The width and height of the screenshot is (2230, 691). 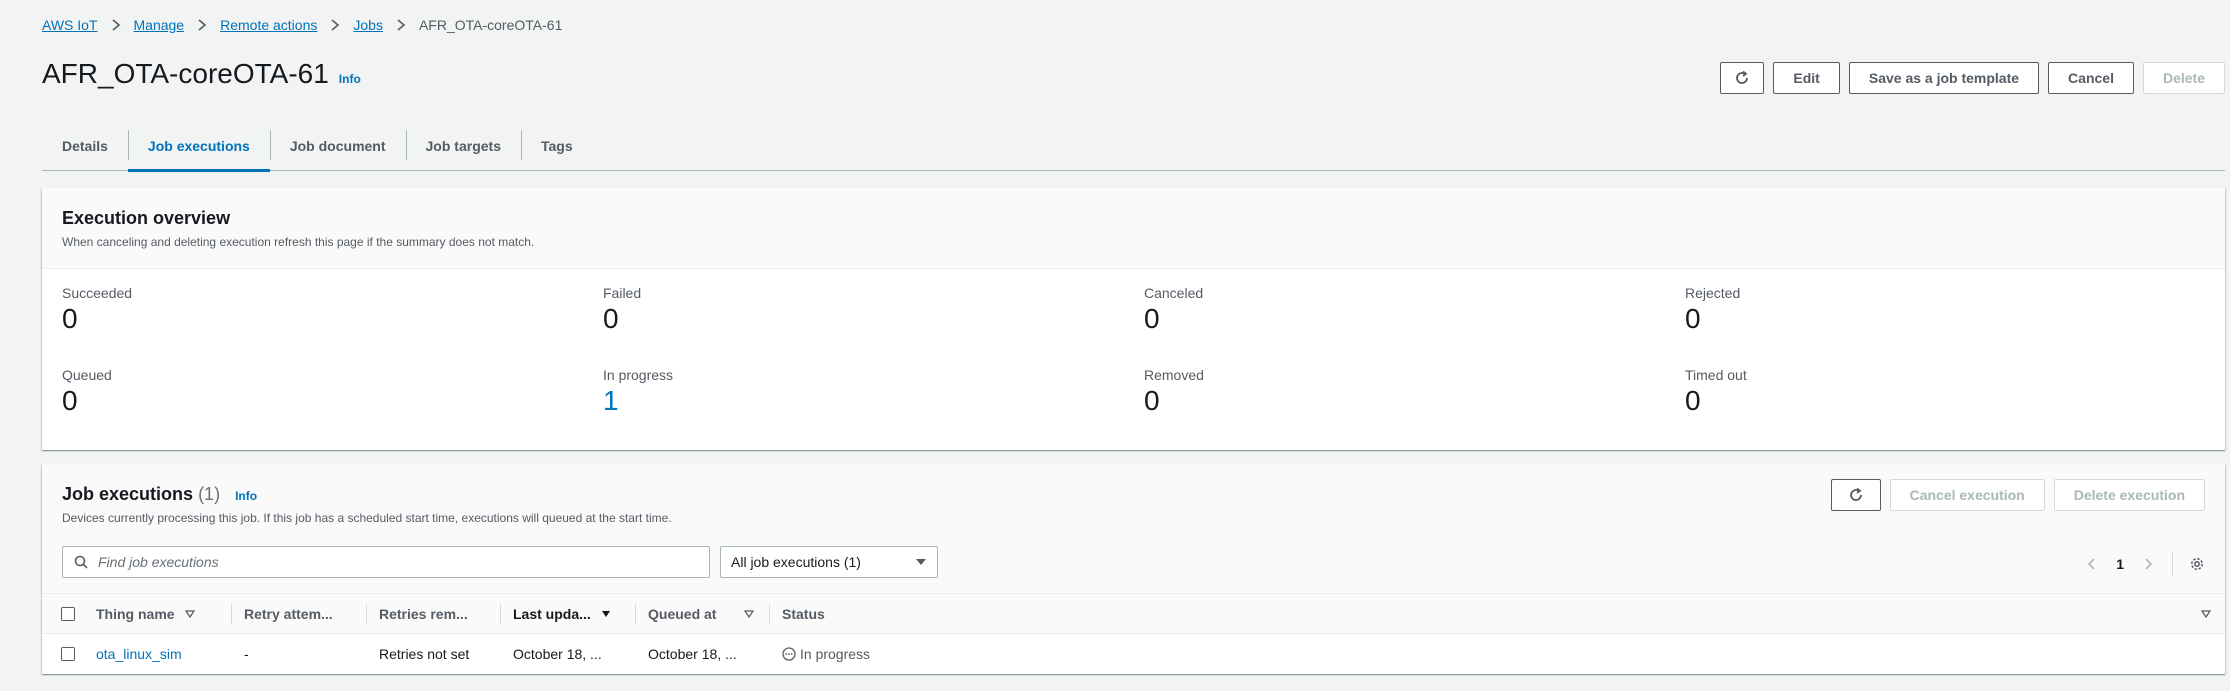 I want to click on cancel-button: Cancel, so click(x=2091, y=78).